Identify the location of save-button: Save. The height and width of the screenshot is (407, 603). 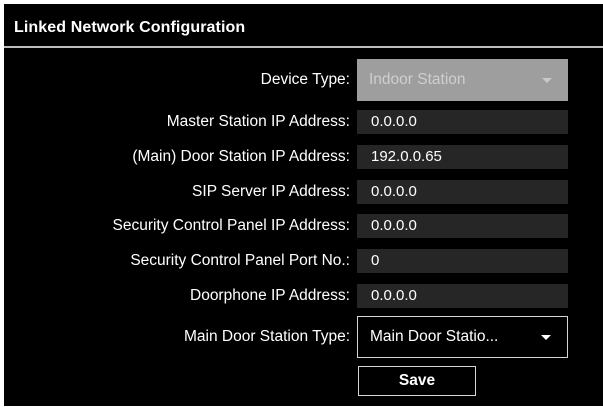
(417, 381).